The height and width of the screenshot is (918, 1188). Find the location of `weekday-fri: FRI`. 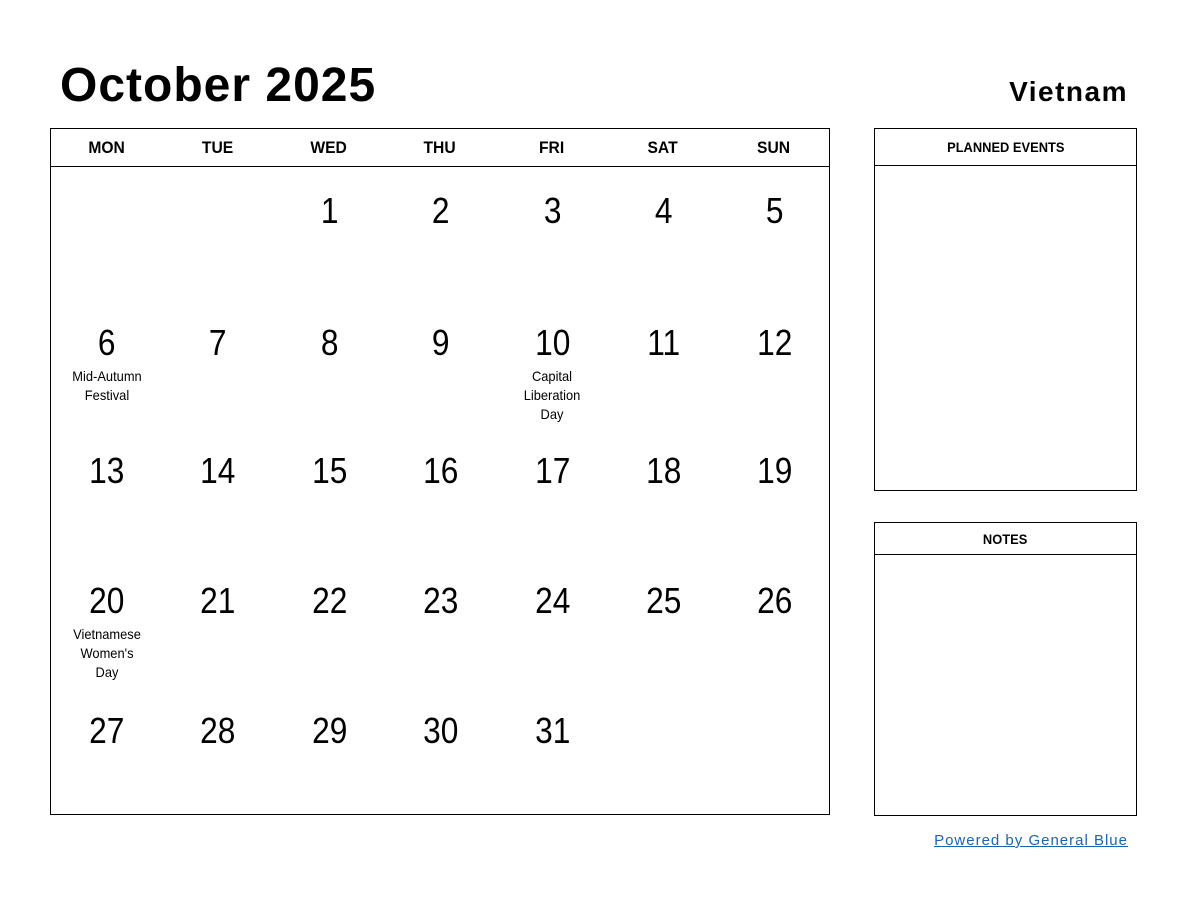

weekday-fri: FRI is located at coordinates (551, 147).